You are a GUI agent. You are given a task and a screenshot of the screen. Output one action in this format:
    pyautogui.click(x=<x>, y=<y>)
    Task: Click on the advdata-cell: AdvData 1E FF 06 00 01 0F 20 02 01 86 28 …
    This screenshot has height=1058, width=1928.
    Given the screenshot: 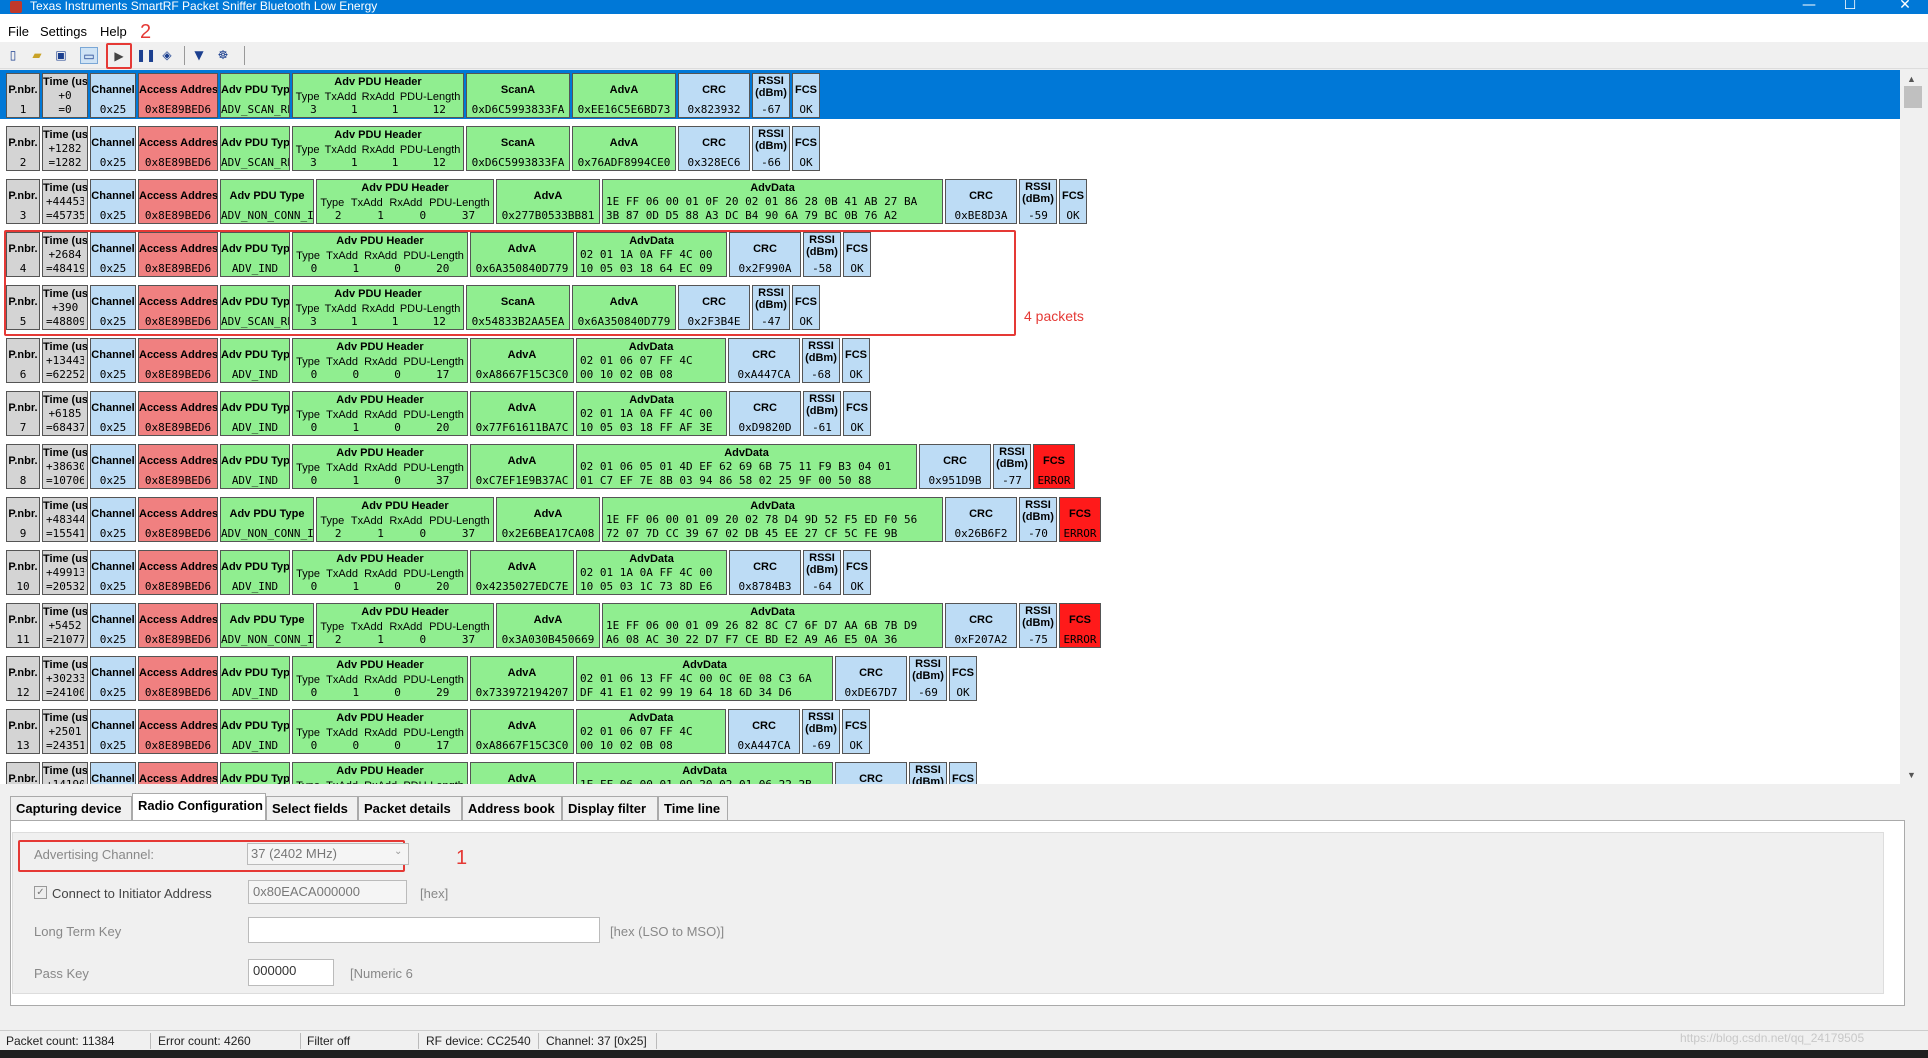 What is the action you would take?
    pyautogui.click(x=772, y=201)
    